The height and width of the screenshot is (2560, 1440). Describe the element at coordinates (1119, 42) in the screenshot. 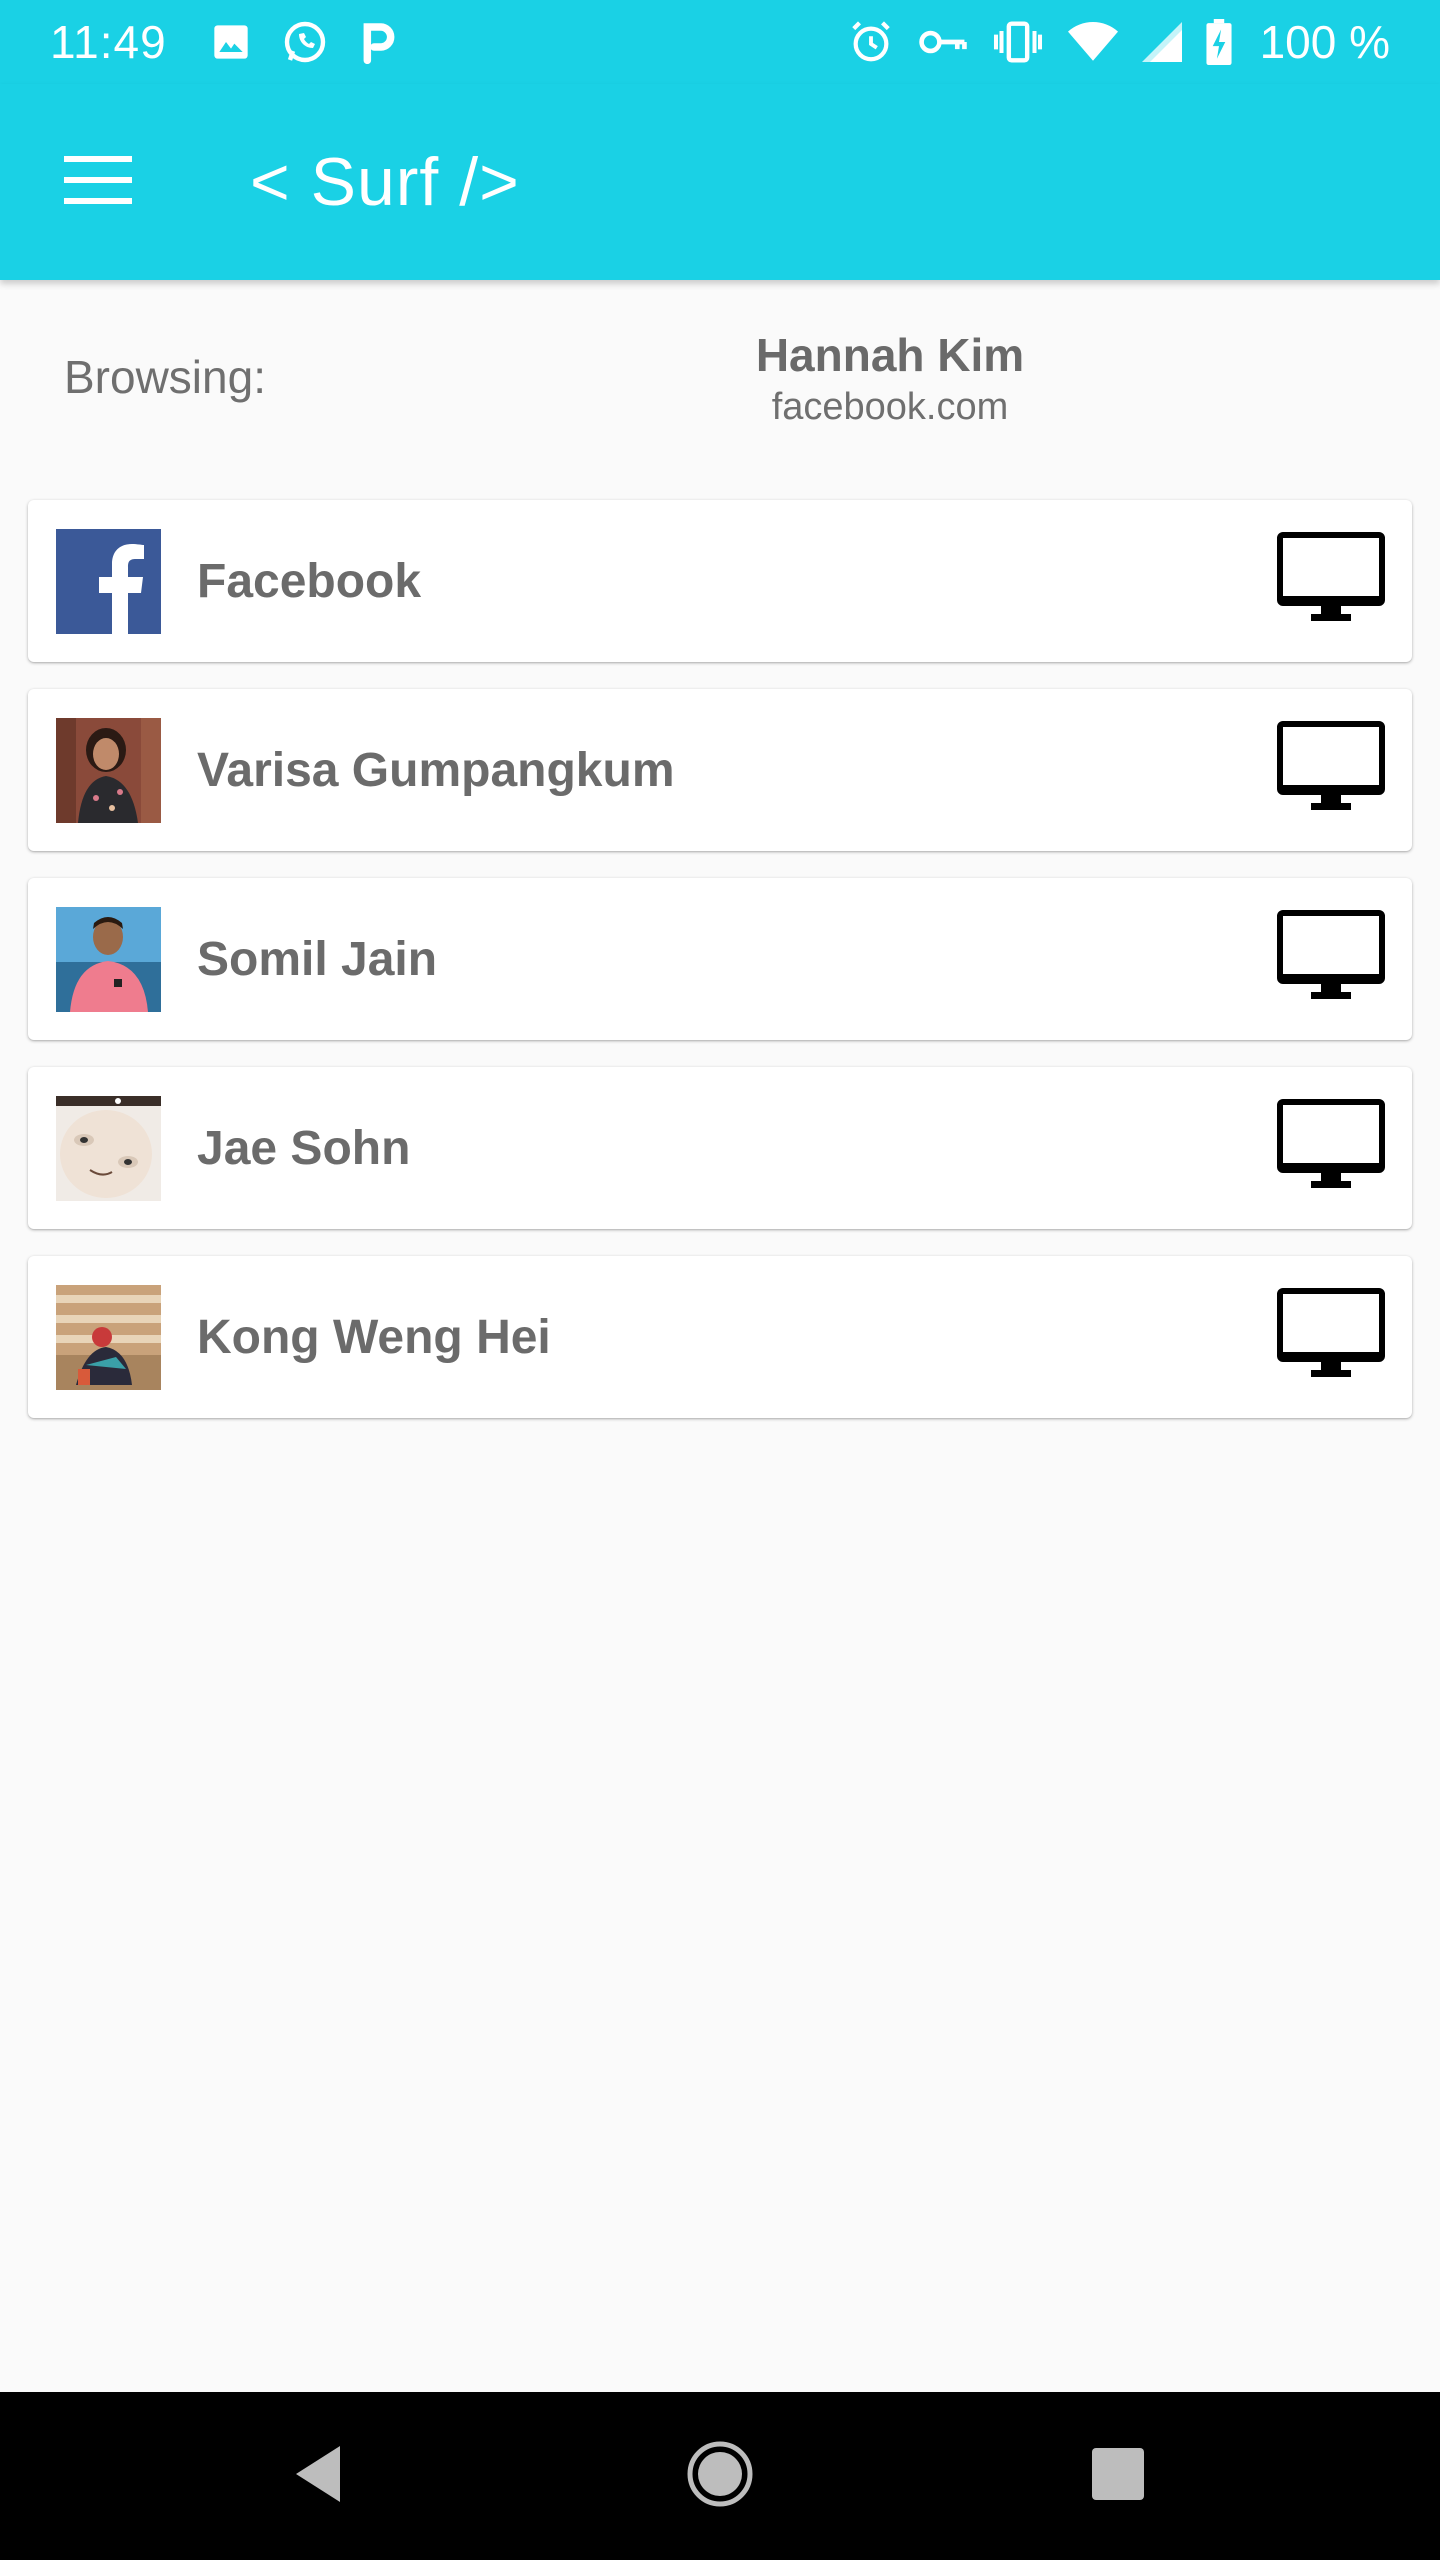

I see `system-icons: 100 %` at that location.